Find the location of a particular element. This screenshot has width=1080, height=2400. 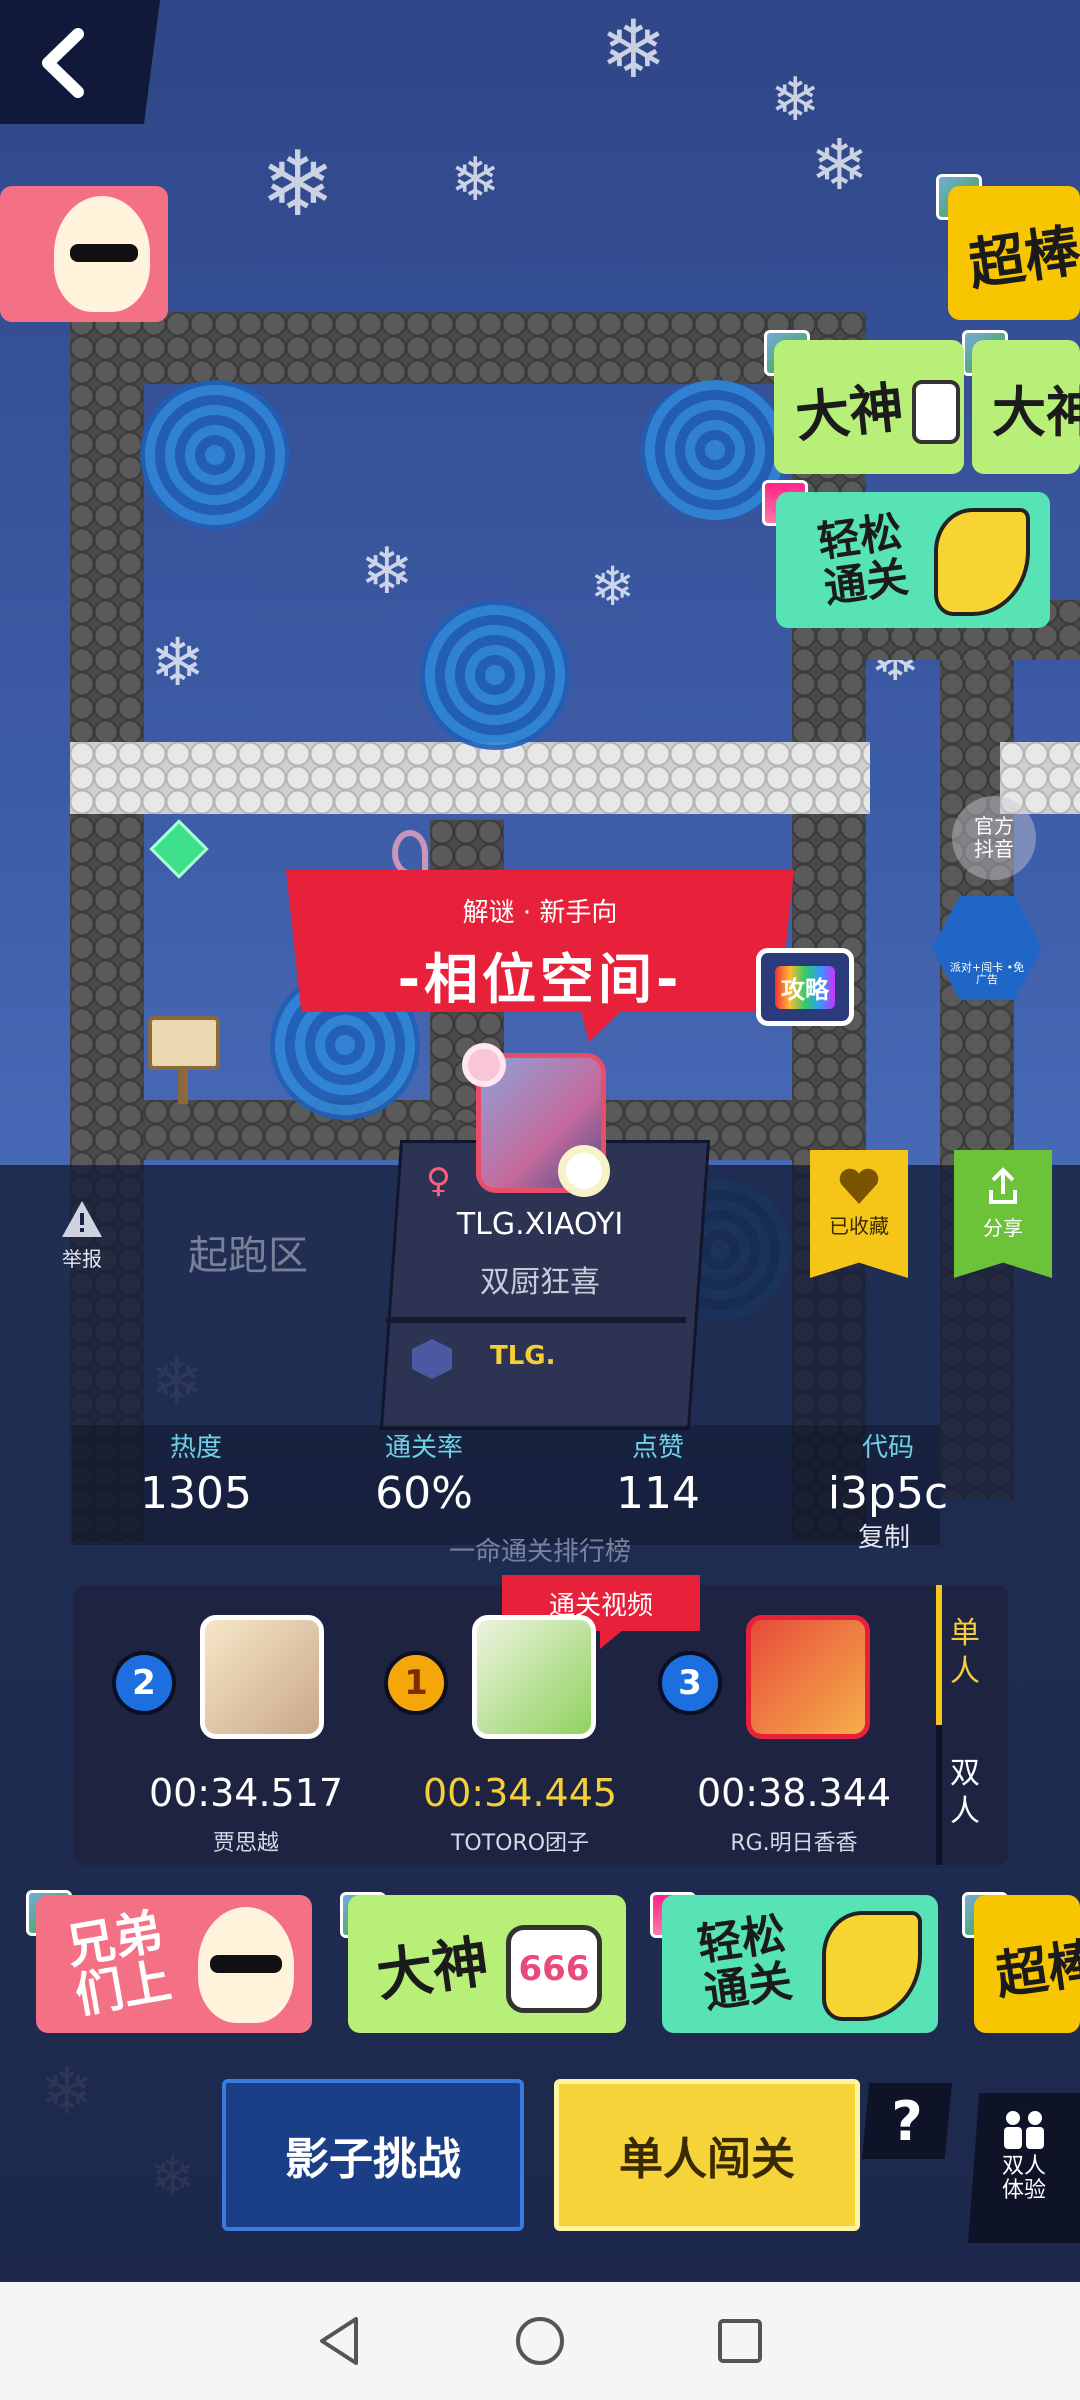

sticker-bros-go: 兄弟 们上 is located at coordinates (174, 1964).